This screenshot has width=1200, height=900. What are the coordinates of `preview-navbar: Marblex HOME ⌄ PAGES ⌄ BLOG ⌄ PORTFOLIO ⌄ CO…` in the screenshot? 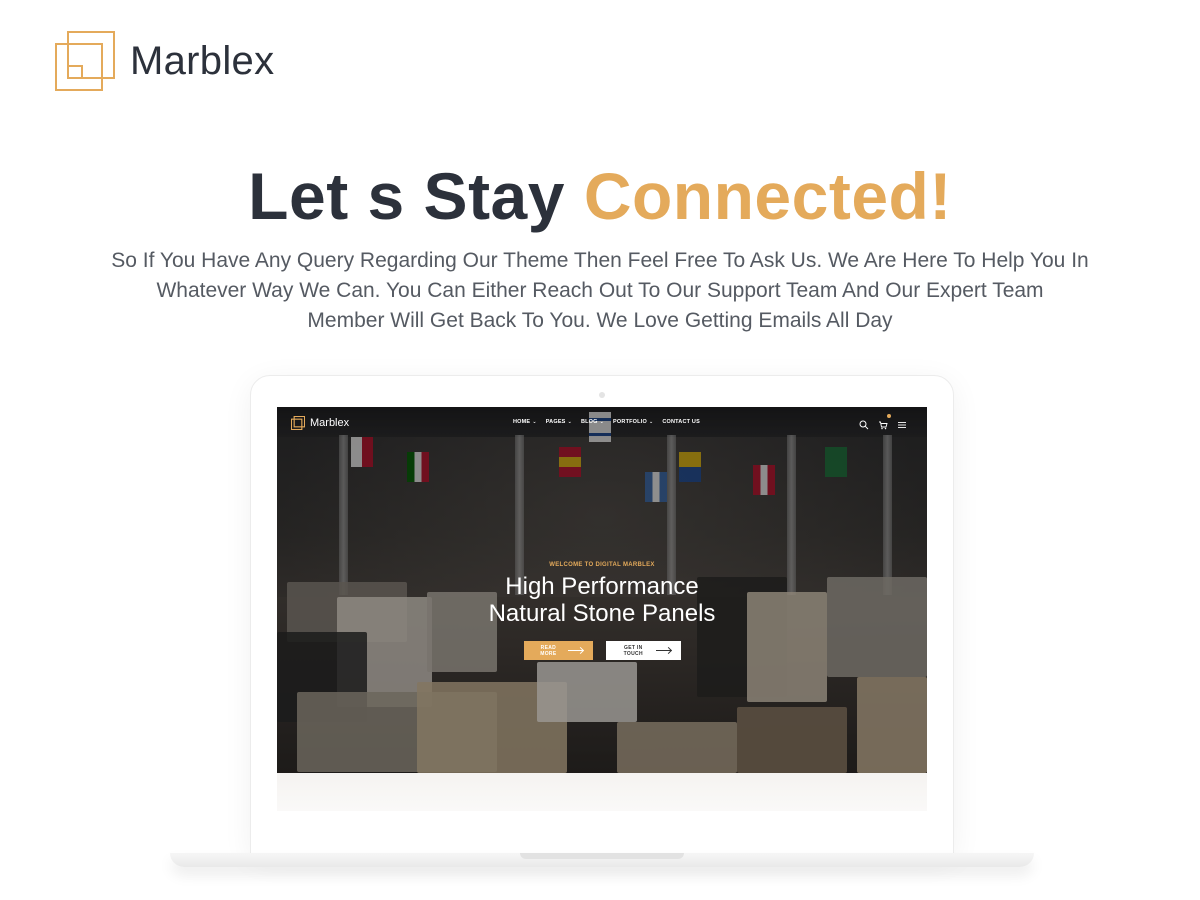 It's located at (602, 423).